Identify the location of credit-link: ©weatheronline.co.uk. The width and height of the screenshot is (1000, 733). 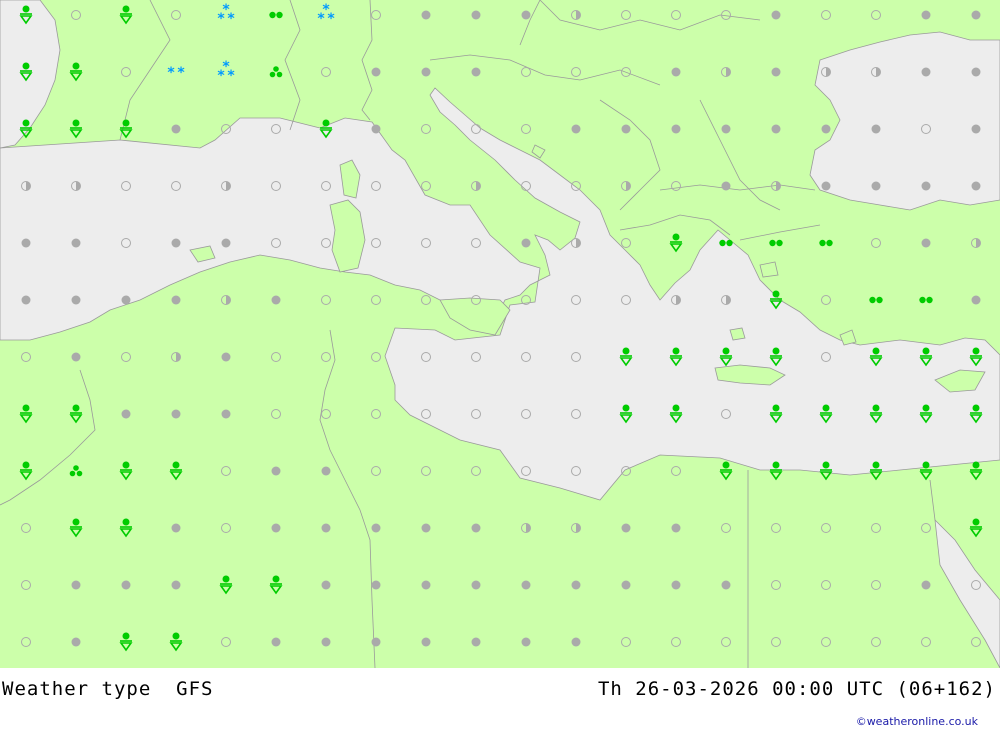
(917, 721).